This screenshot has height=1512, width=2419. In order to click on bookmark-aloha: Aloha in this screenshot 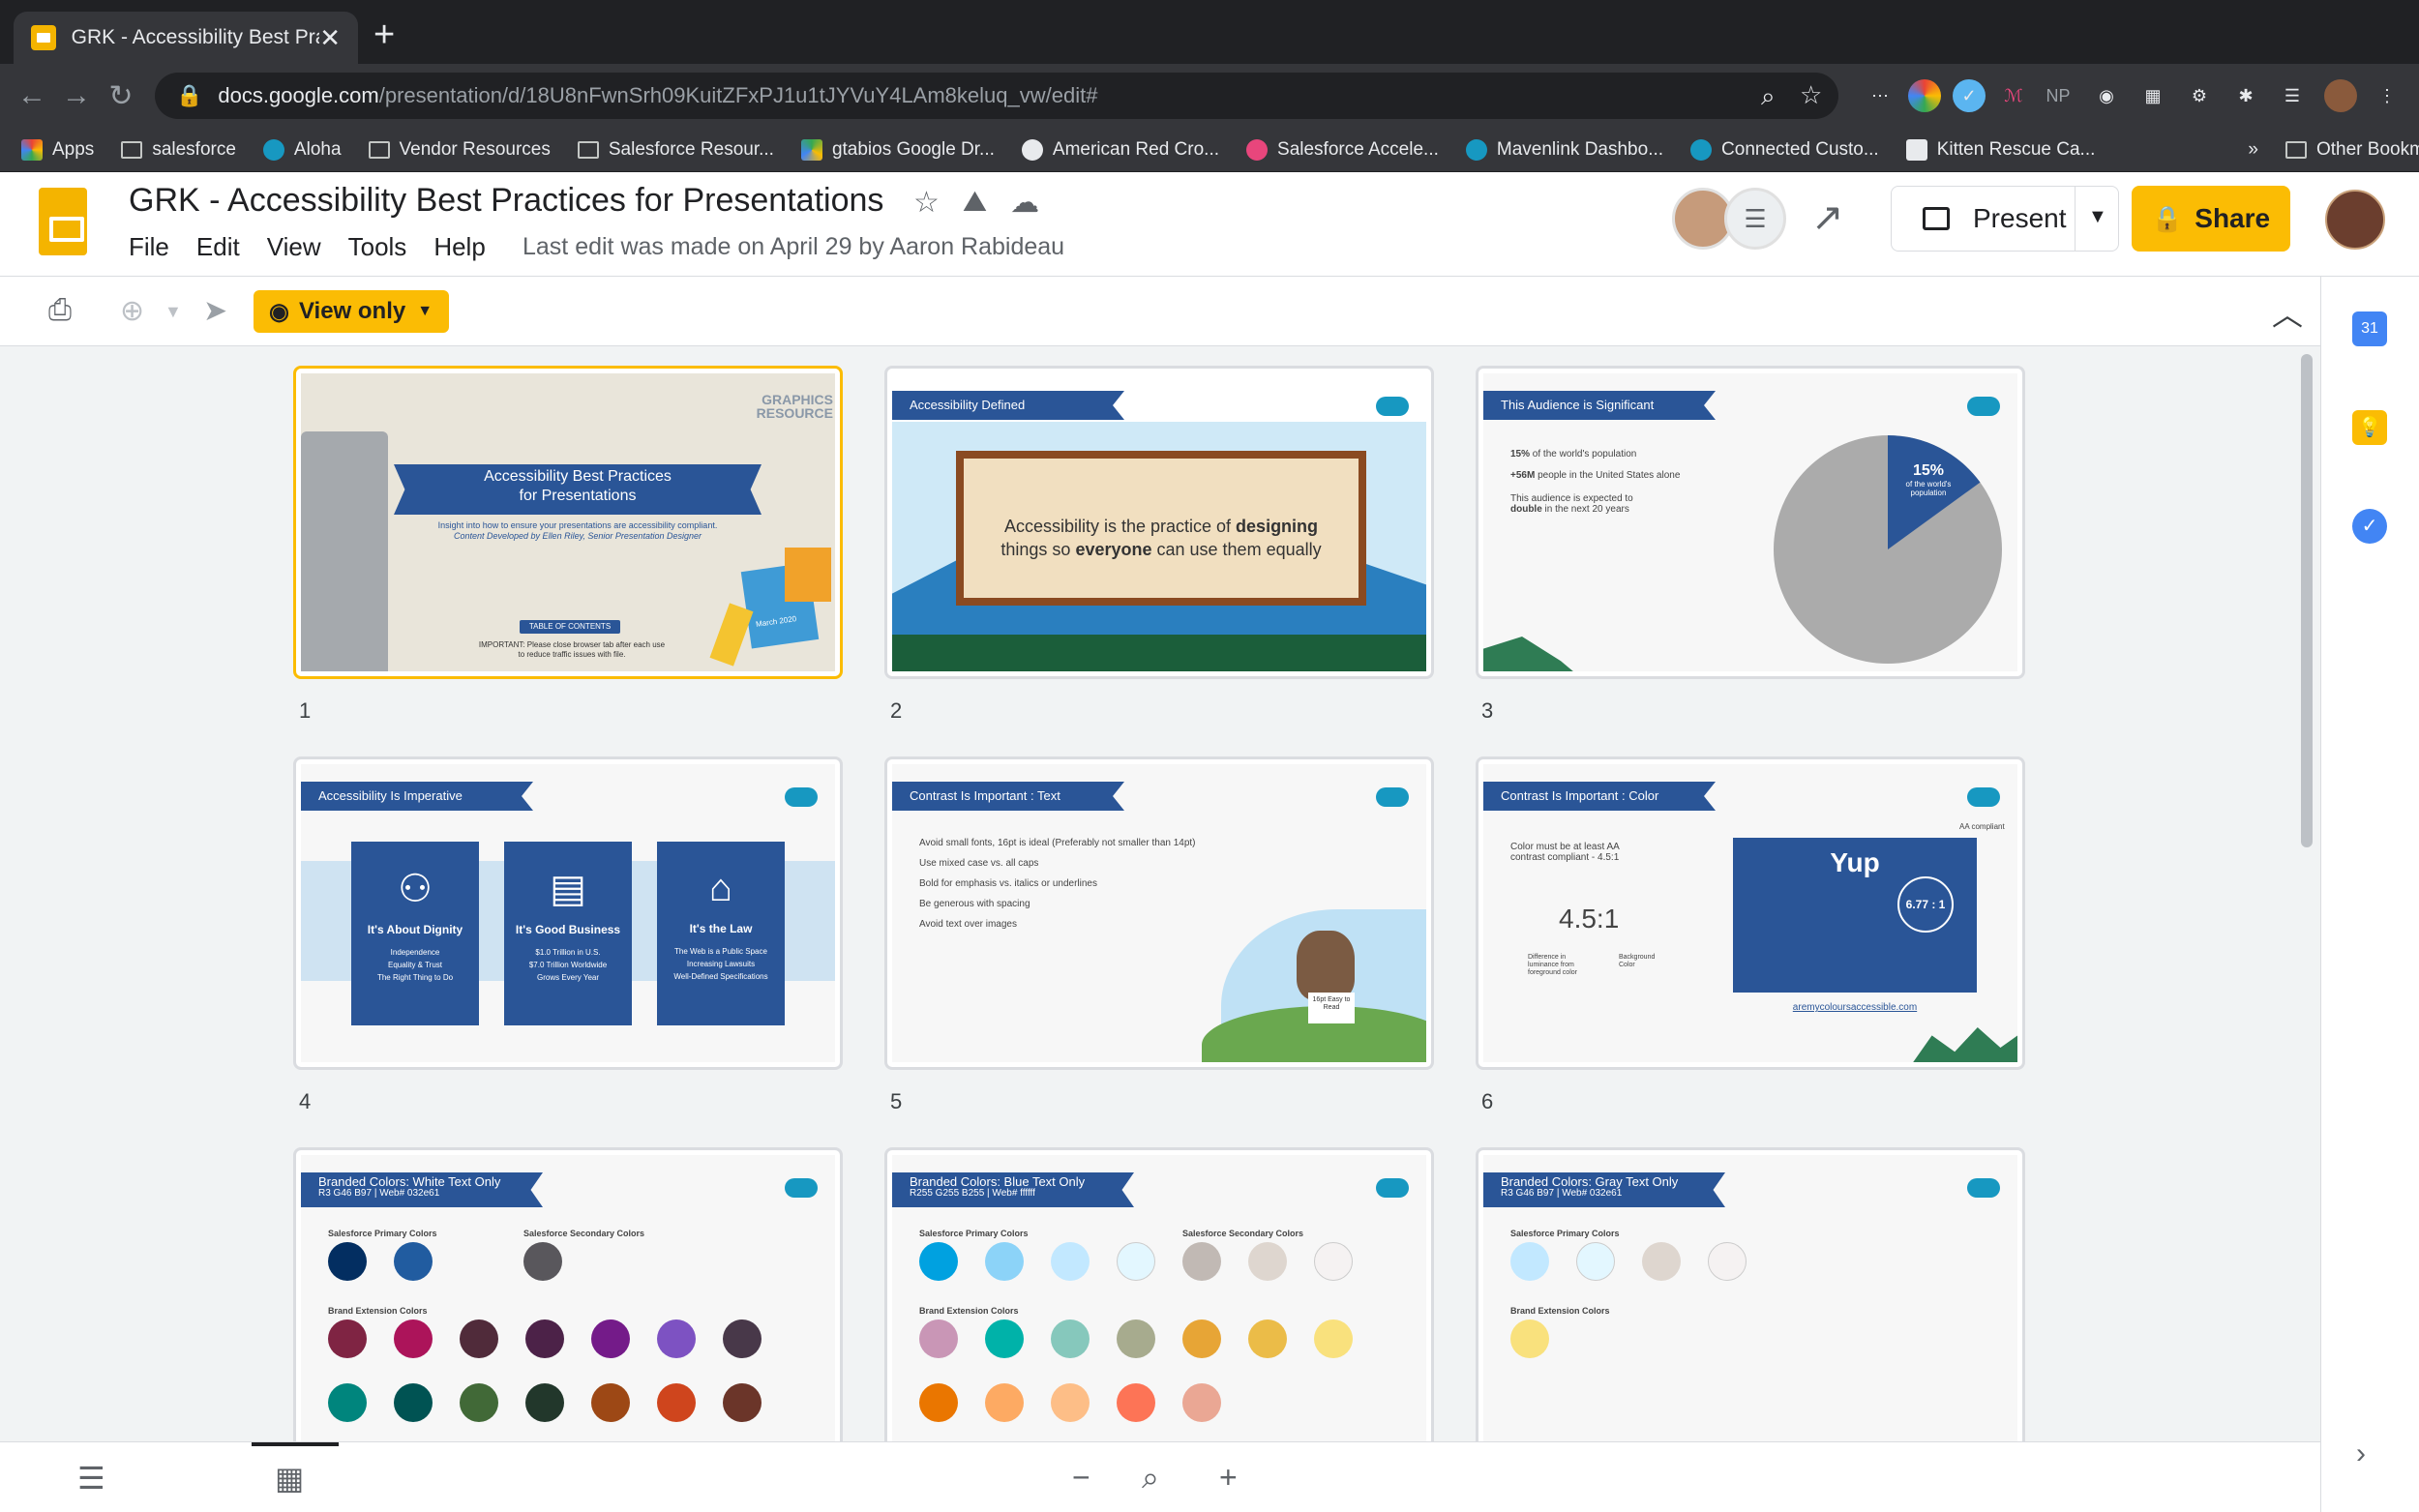, I will do `click(302, 149)`.